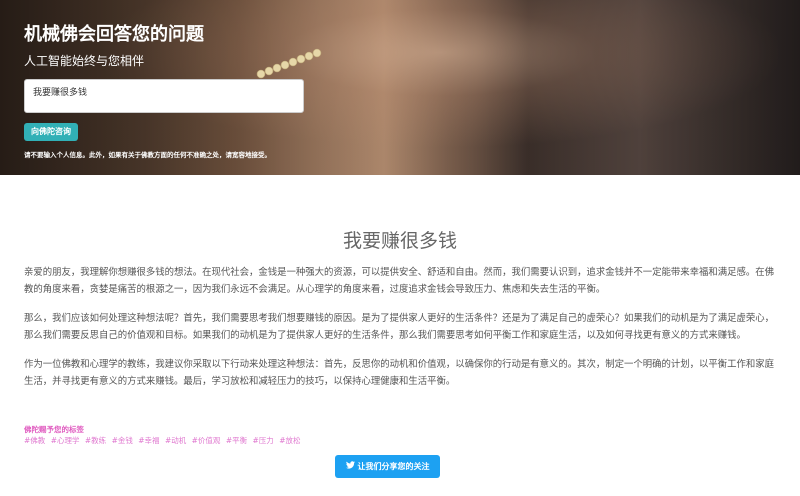 This screenshot has height=496, width=800. What do you see at coordinates (148, 440) in the screenshot?
I see `tag-item: #幸福` at bounding box center [148, 440].